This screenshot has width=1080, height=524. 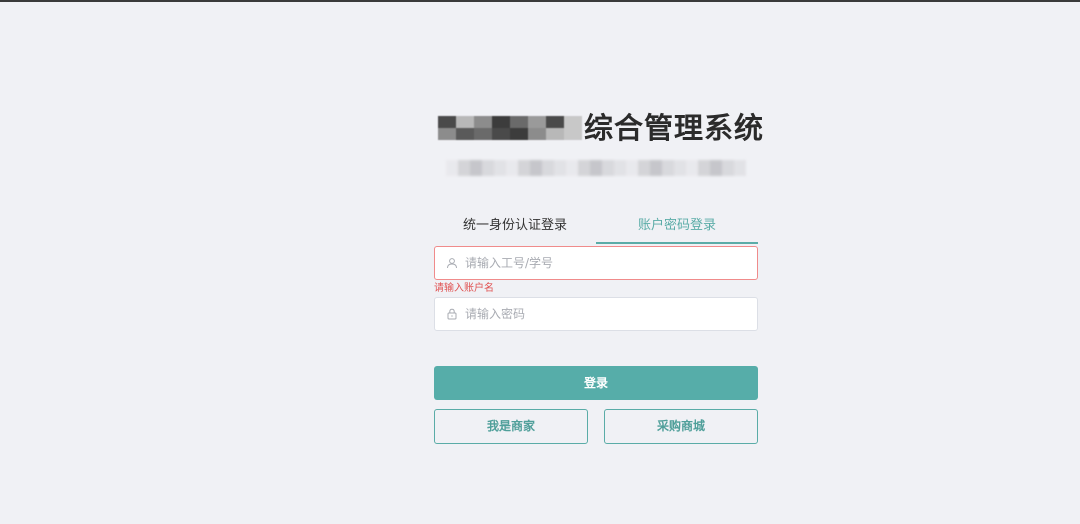 What do you see at coordinates (677, 228) in the screenshot?
I see `tab-account-password: 账户密码登录` at bounding box center [677, 228].